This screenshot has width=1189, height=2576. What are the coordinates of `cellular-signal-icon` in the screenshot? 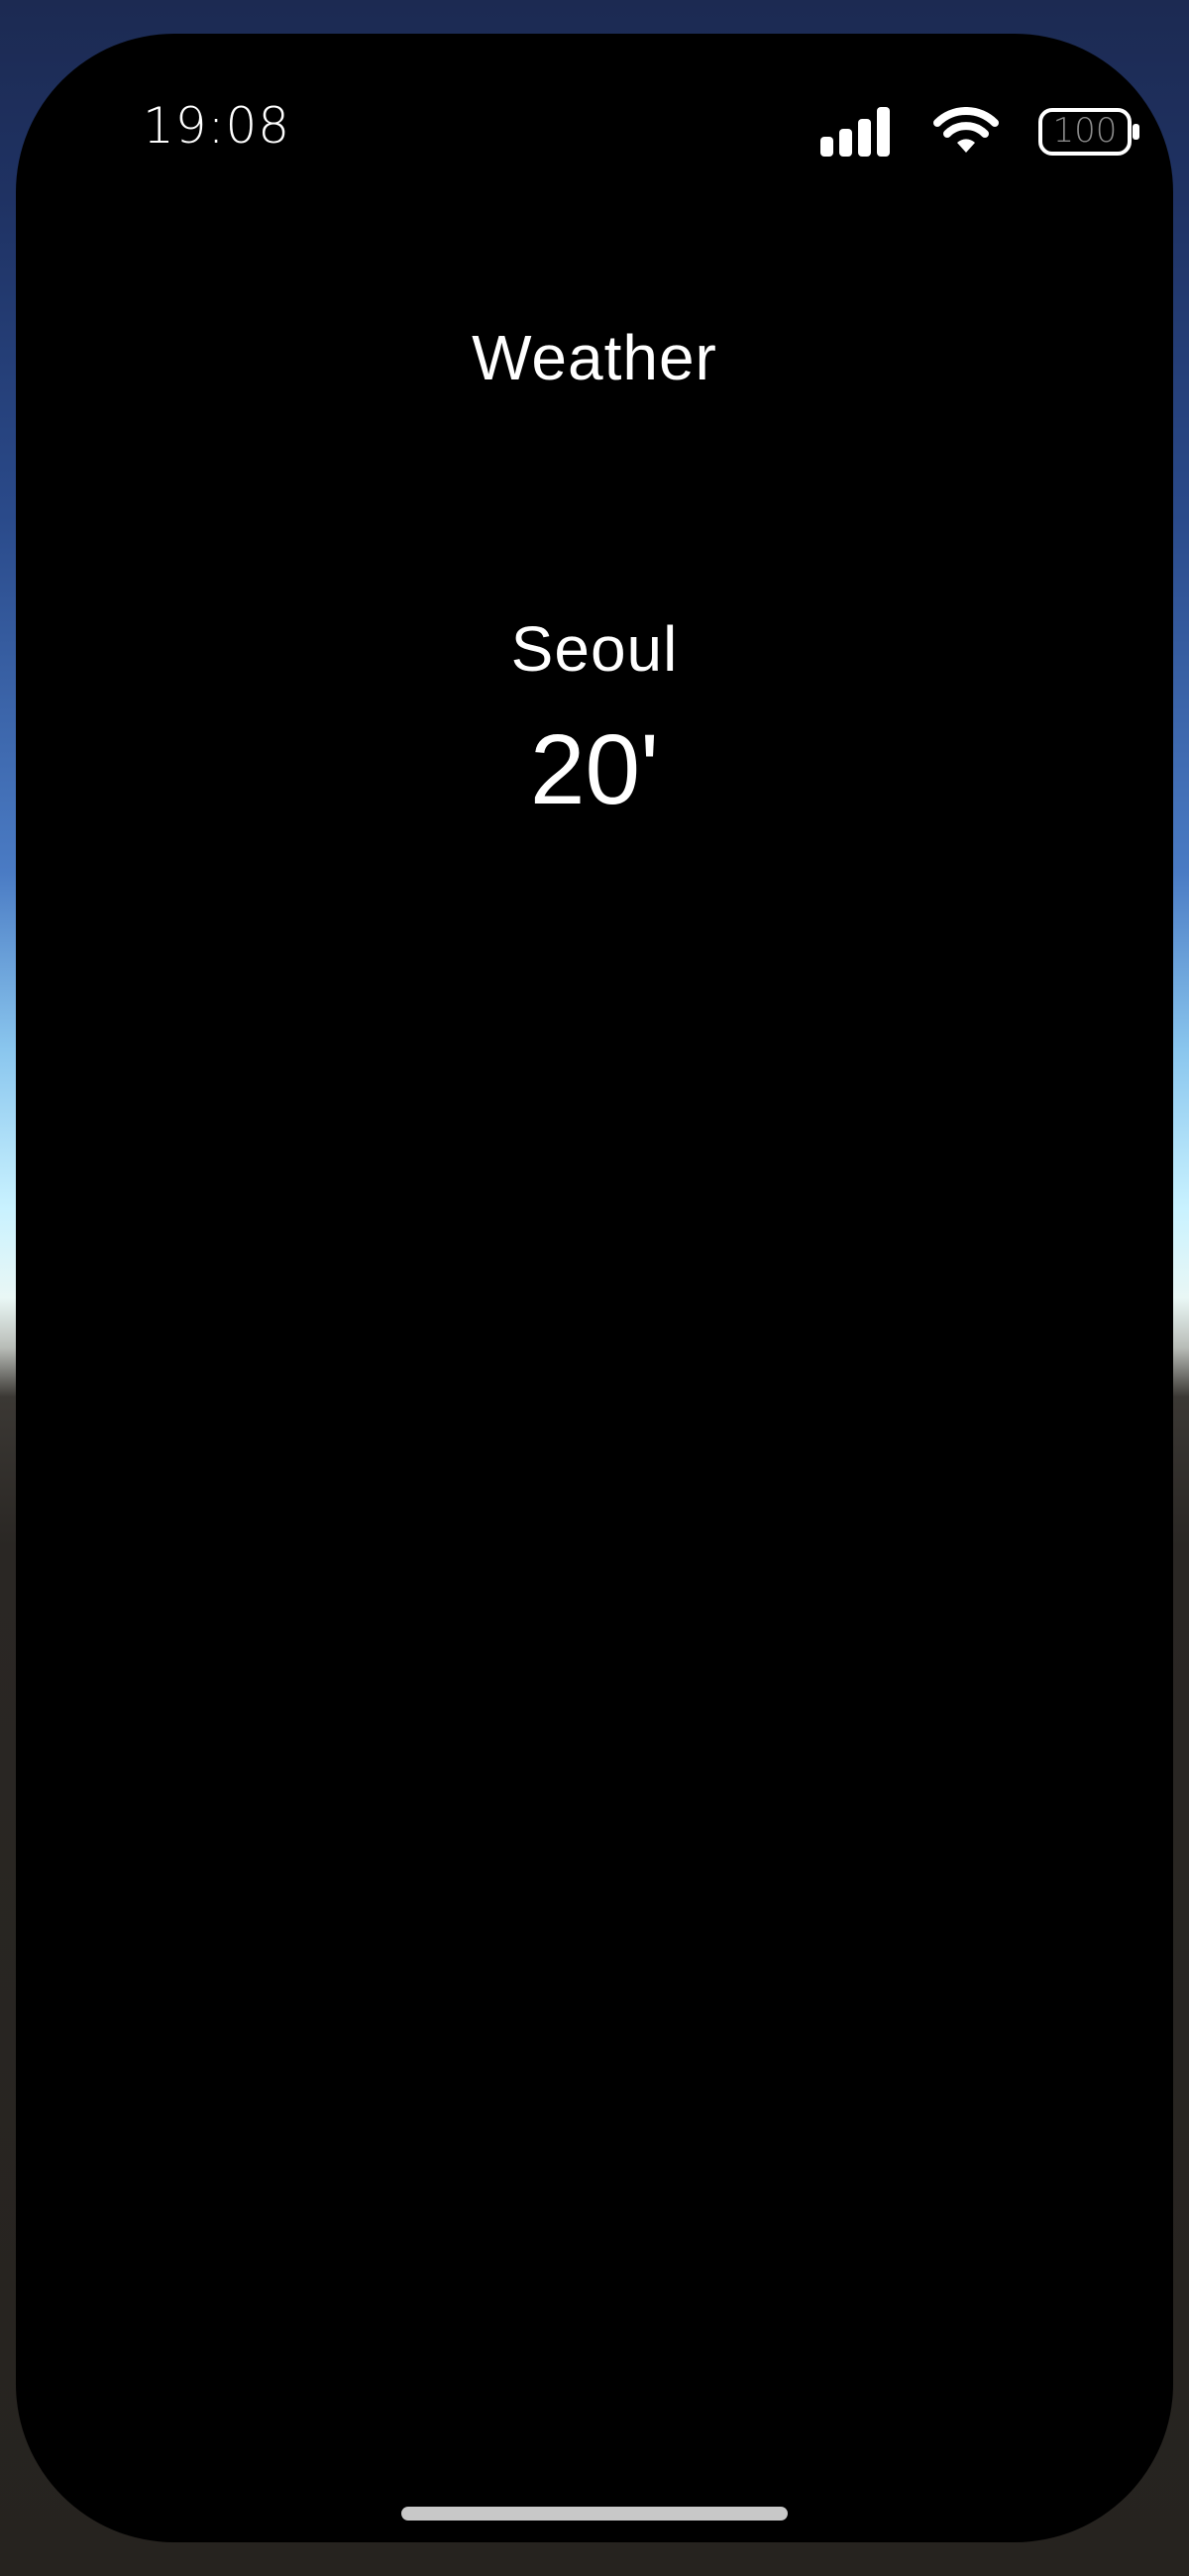 It's located at (855, 132).